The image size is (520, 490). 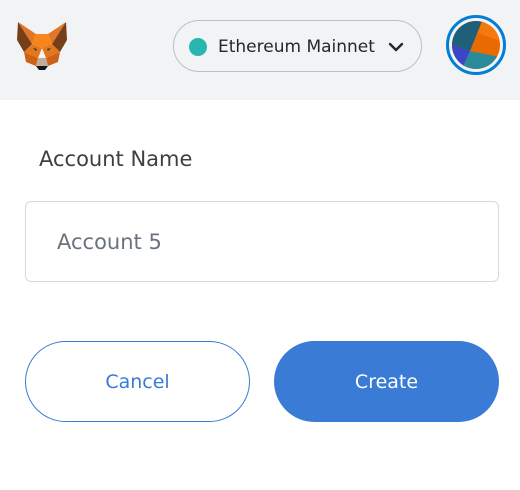 What do you see at coordinates (116, 159) in the screenshot?
I see `account-name-label: Account Name` at bounding box center [116, 159].